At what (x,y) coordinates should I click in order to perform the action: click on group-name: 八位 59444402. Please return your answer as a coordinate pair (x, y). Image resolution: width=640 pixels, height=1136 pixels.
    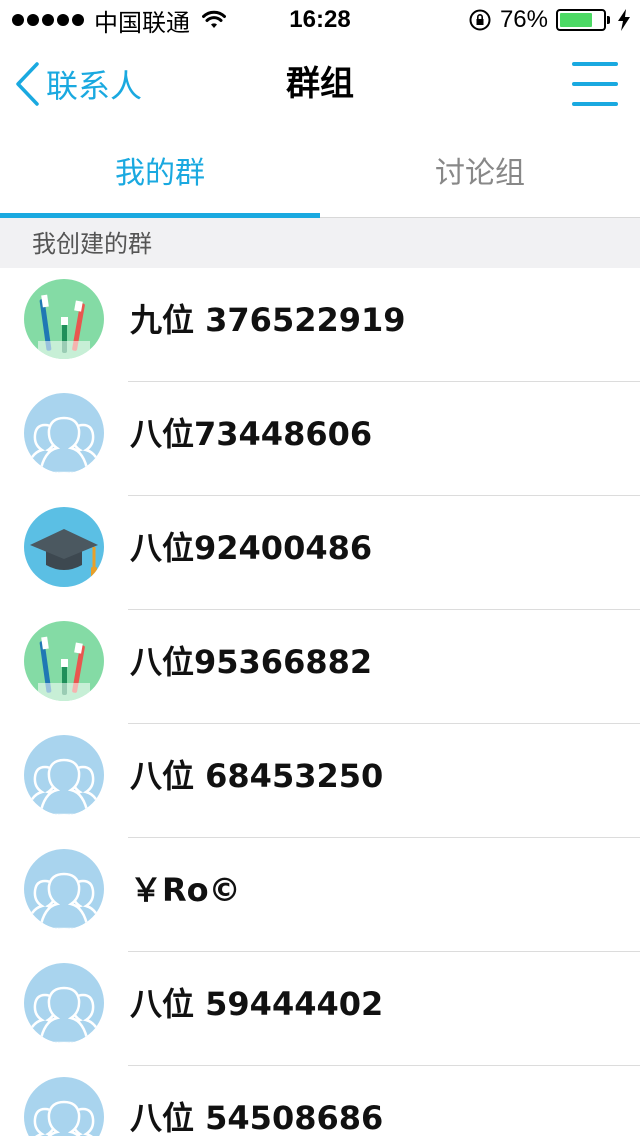
    Looking at the image, I should click on (257, 1004).